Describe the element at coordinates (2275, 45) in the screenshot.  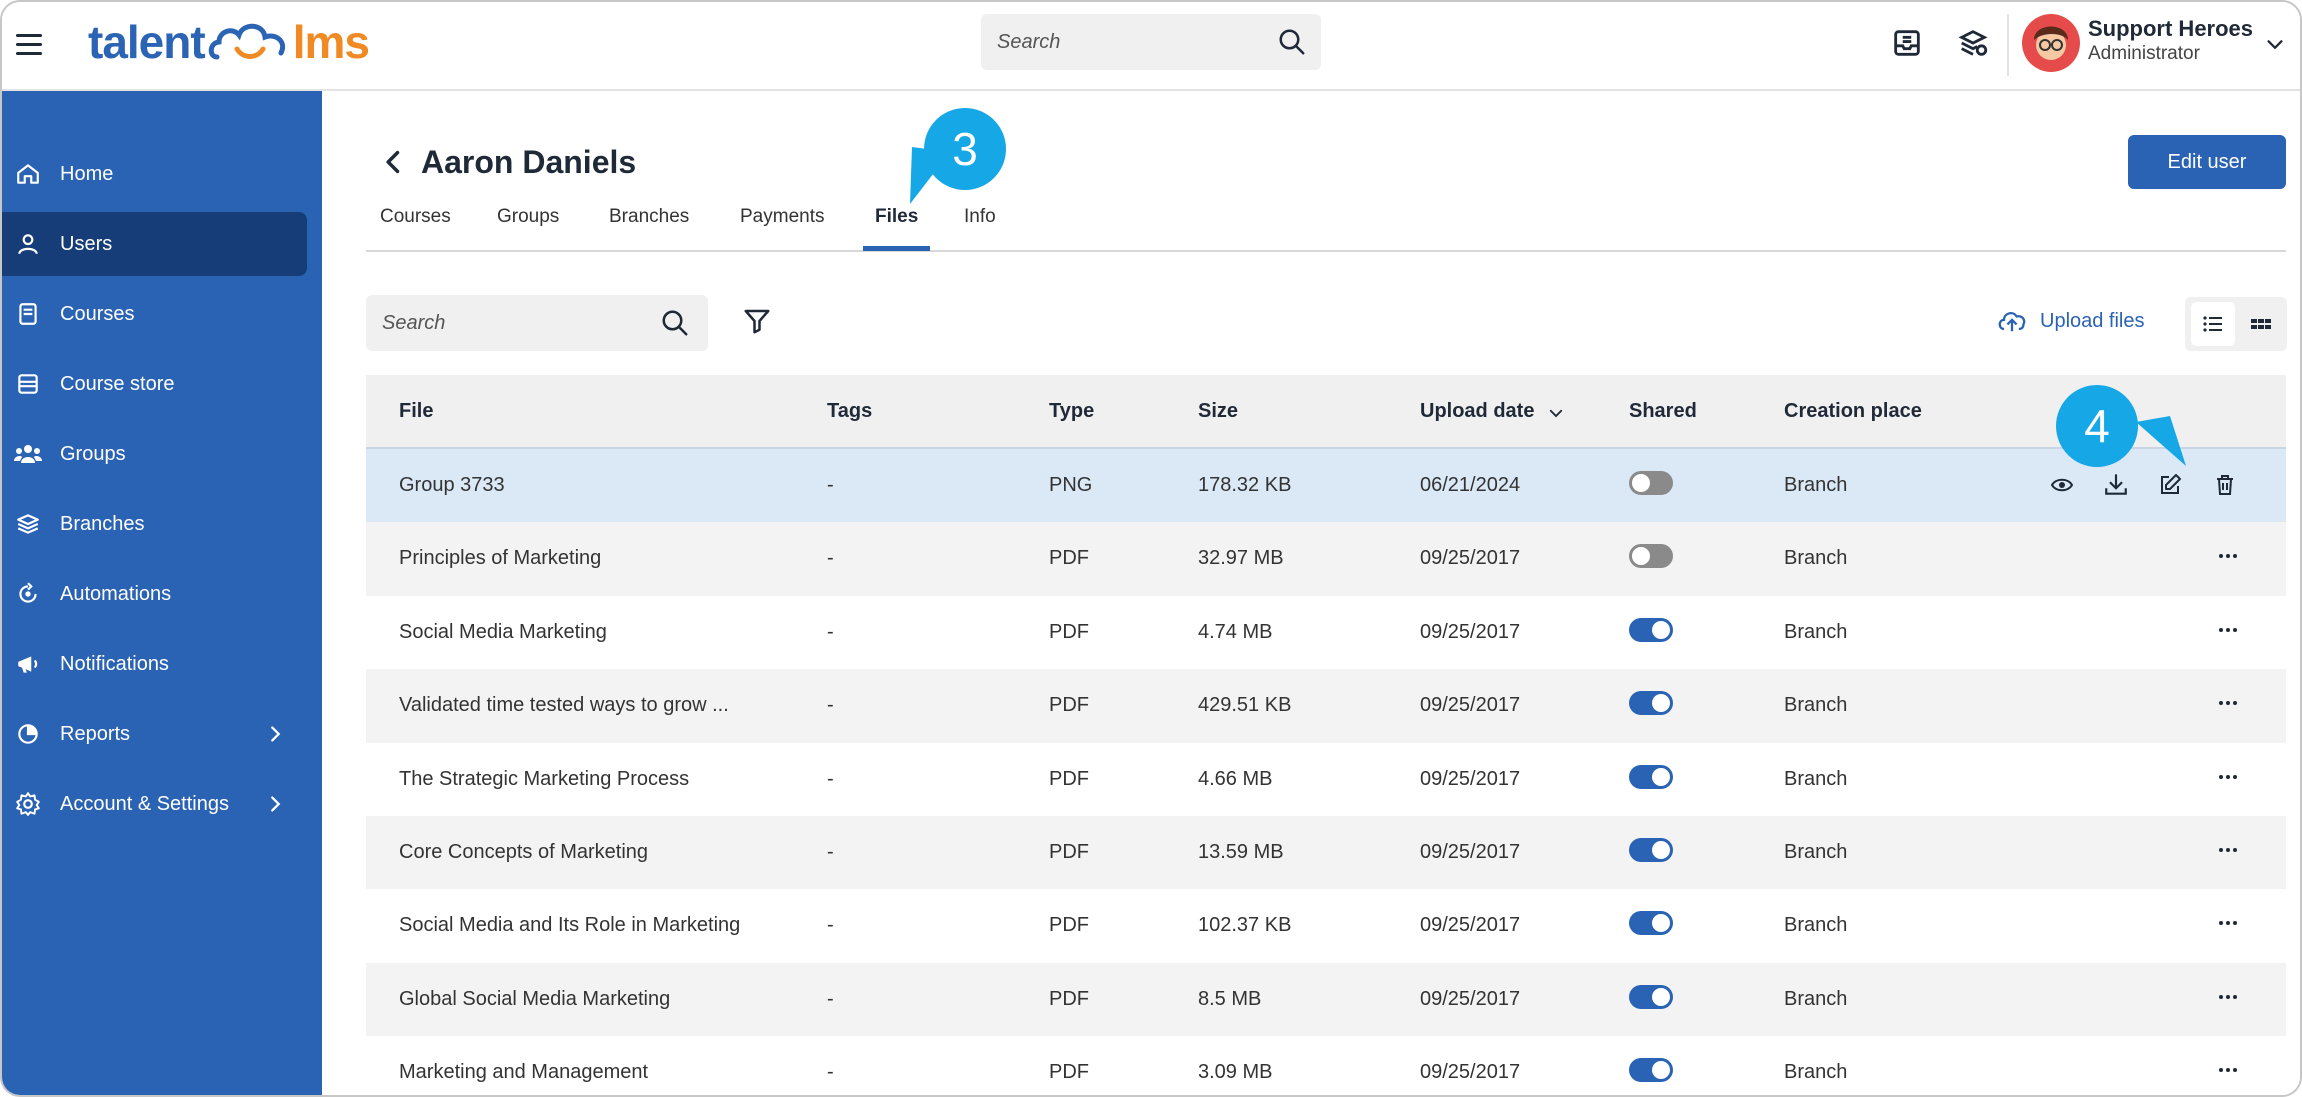
I see `chevron-down-icon` at that location.